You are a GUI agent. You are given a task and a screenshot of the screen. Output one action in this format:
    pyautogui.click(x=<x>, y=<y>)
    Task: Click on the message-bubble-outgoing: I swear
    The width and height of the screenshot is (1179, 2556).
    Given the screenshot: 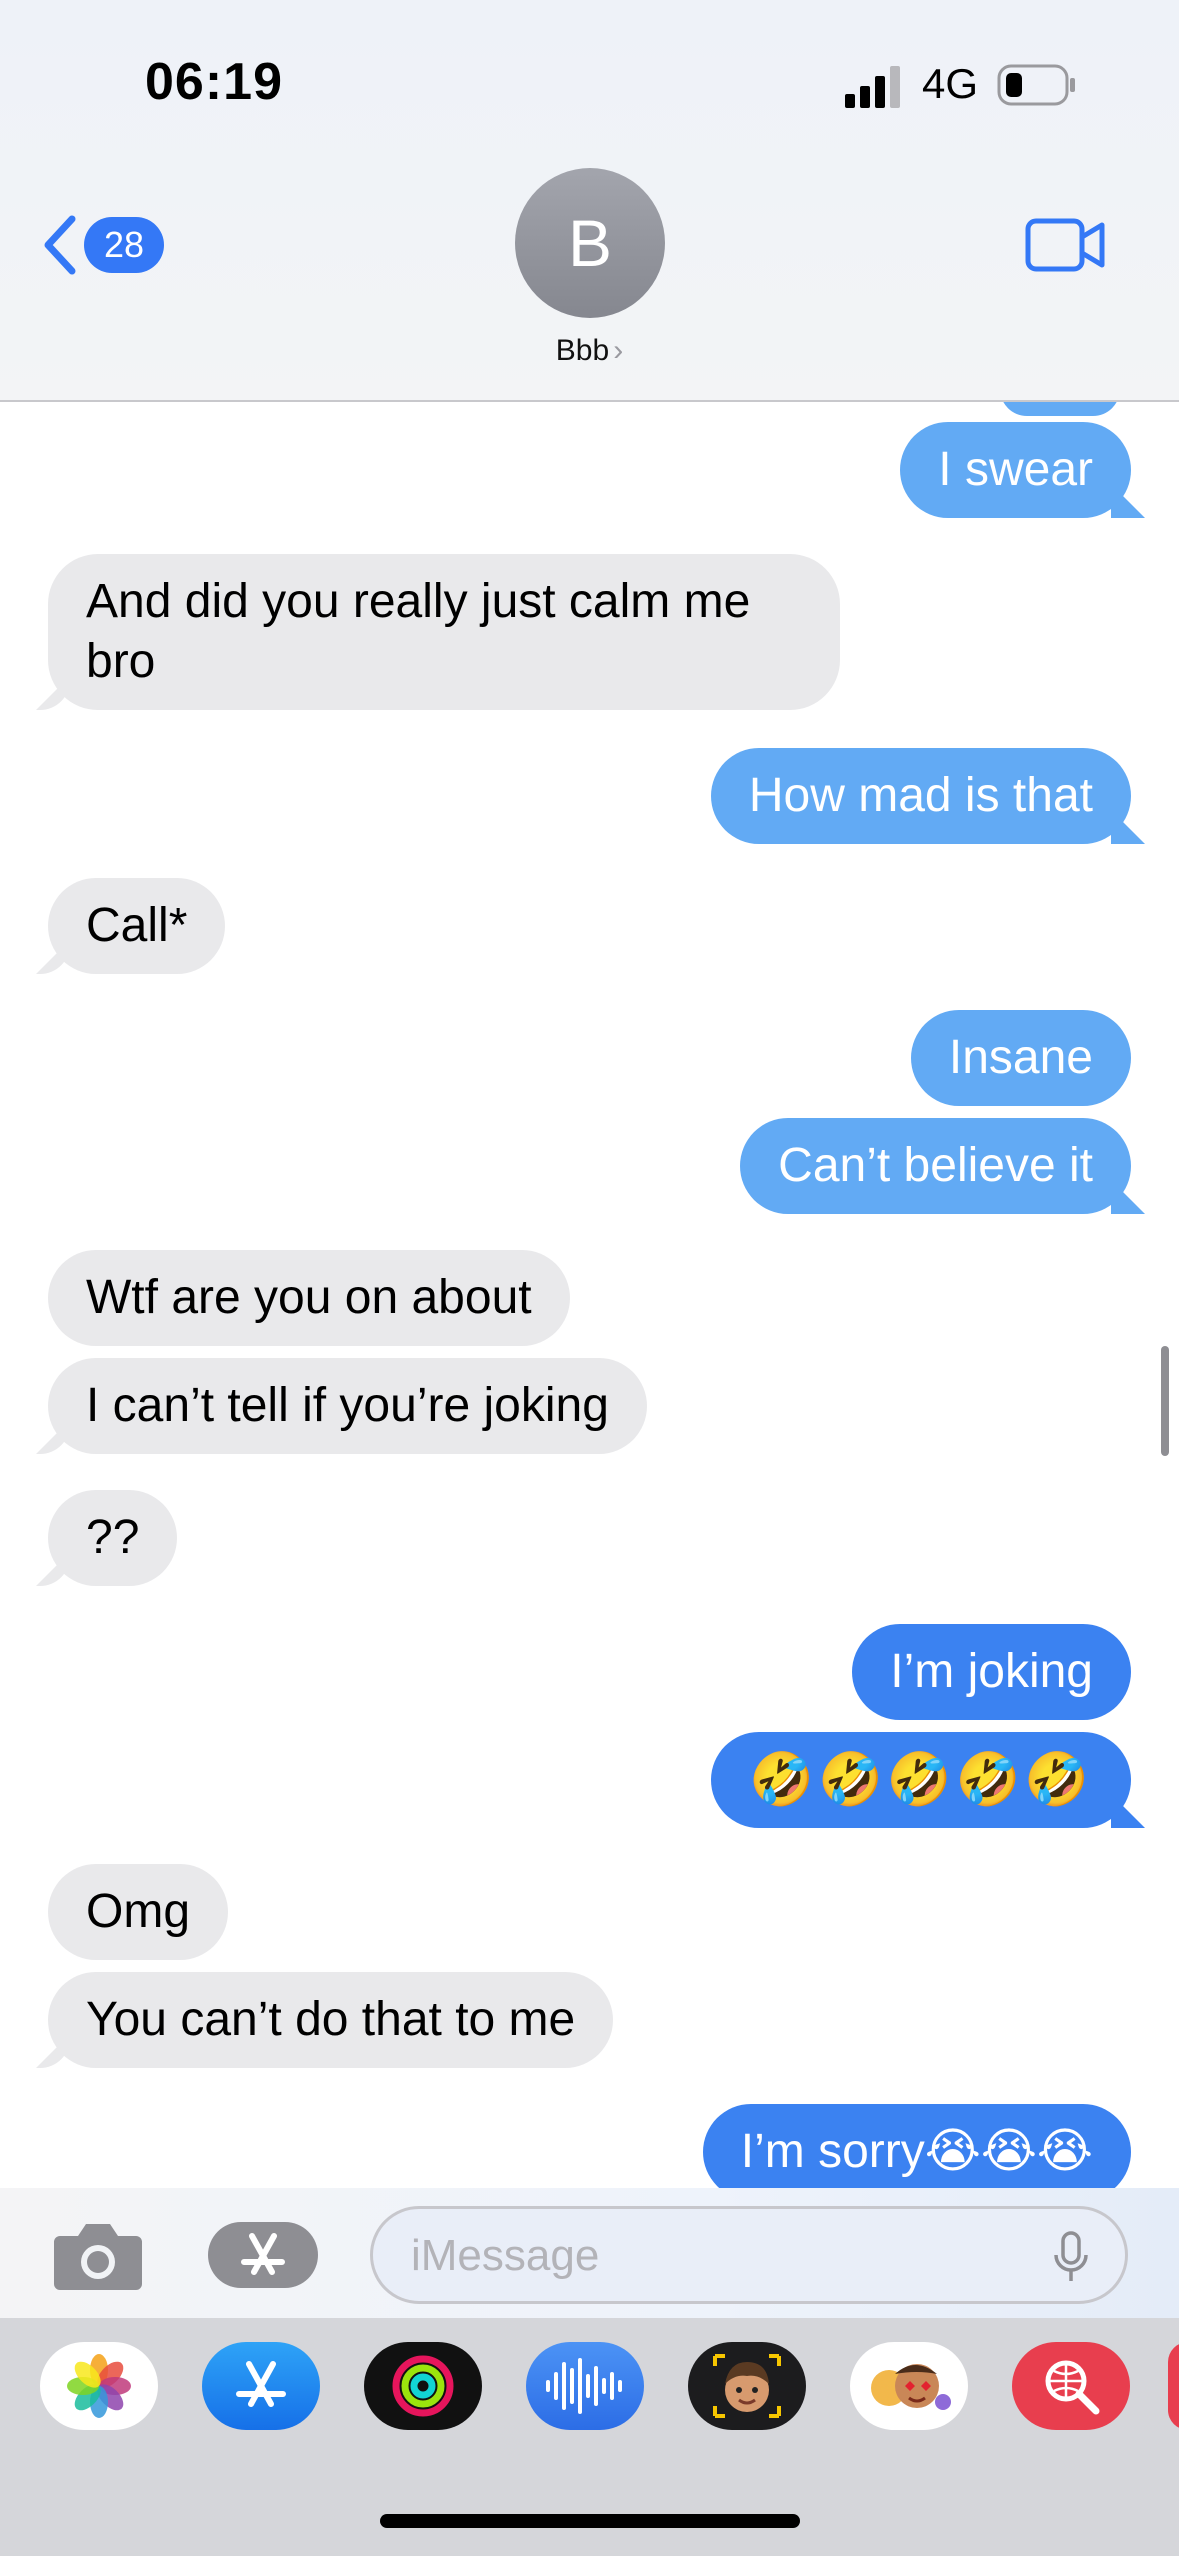 What is the action you would take?
    pyautogui.click(x=1015, y=470)
    